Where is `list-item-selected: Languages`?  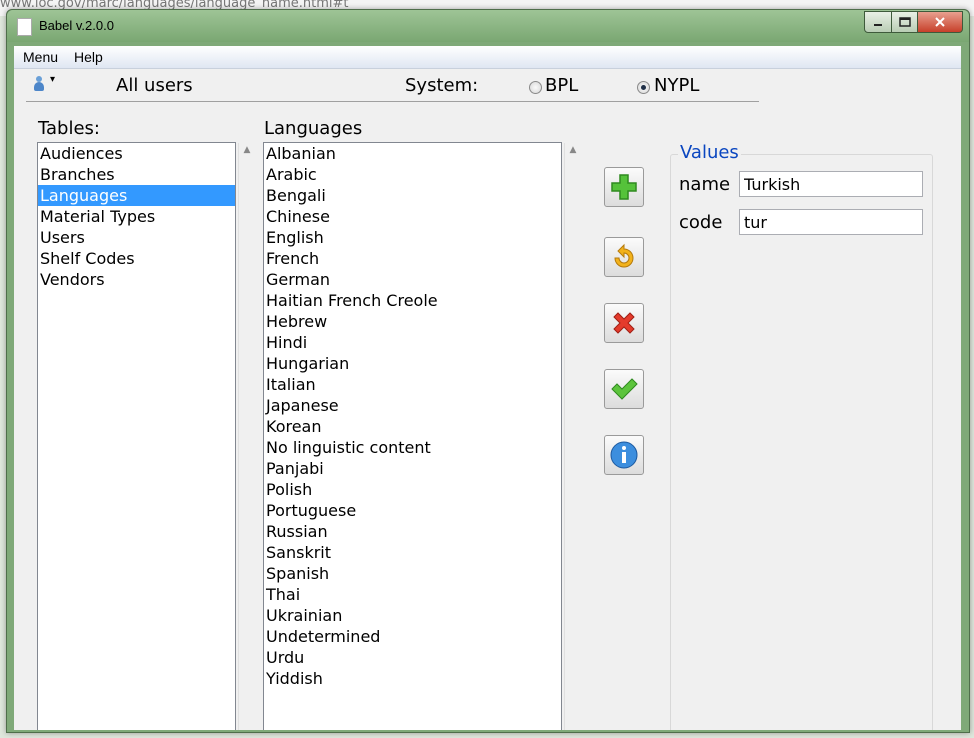 list-item-selected: Languages is located at coordinates (136, 195).